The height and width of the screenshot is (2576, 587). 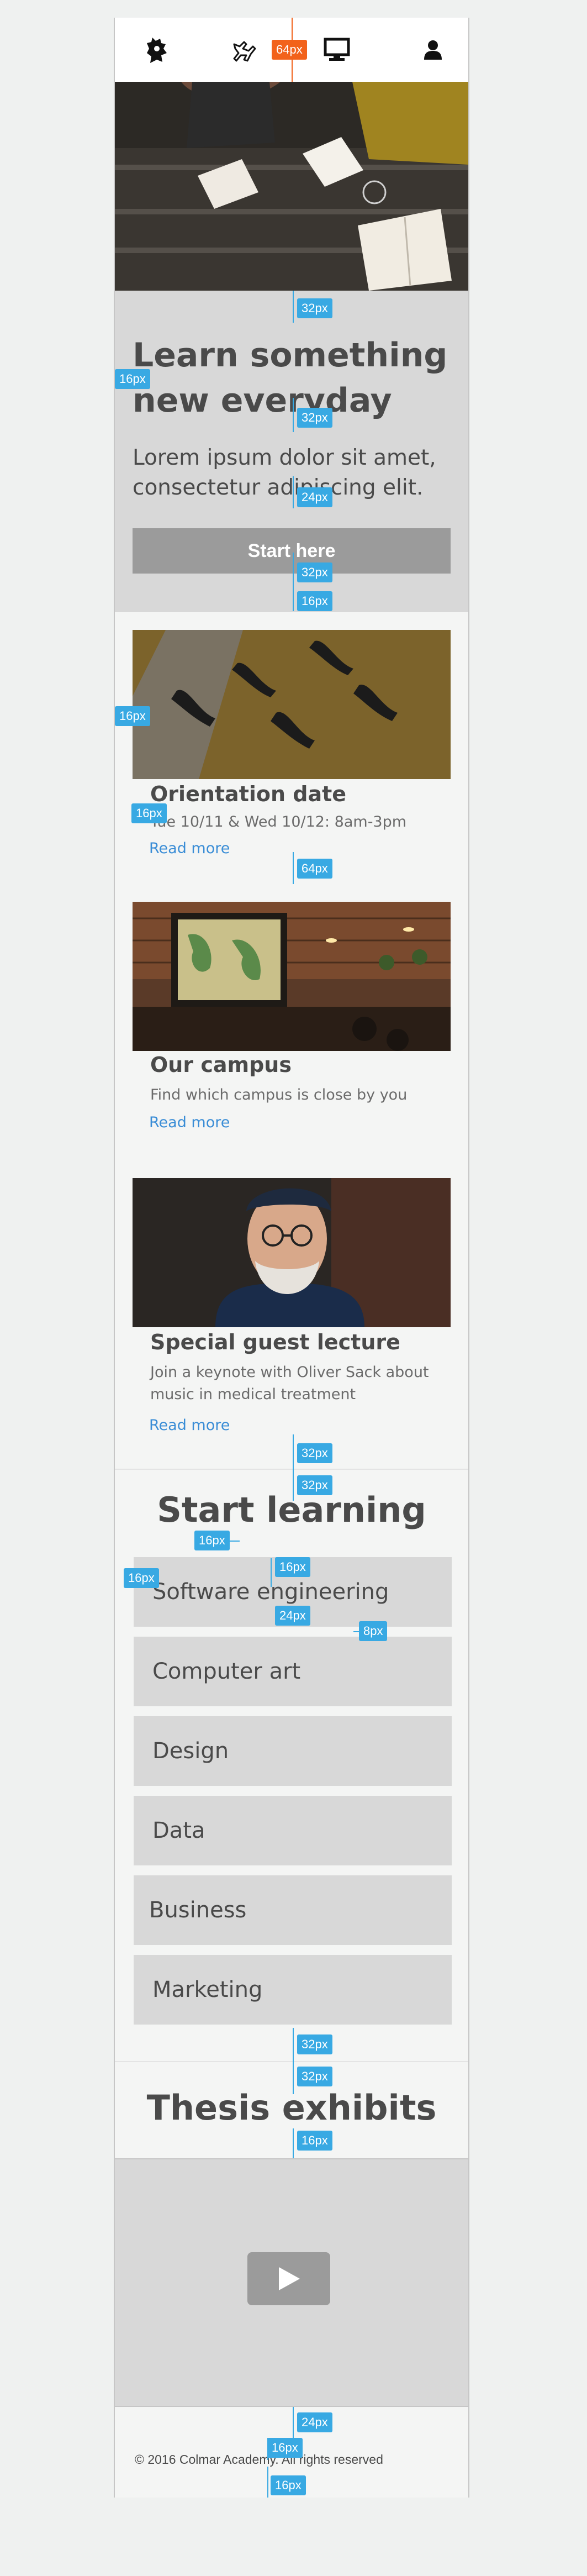 What do you see at coordinates (433, 50) in the screenshot?
I see `user-icon` at bounding box center [433, 50].